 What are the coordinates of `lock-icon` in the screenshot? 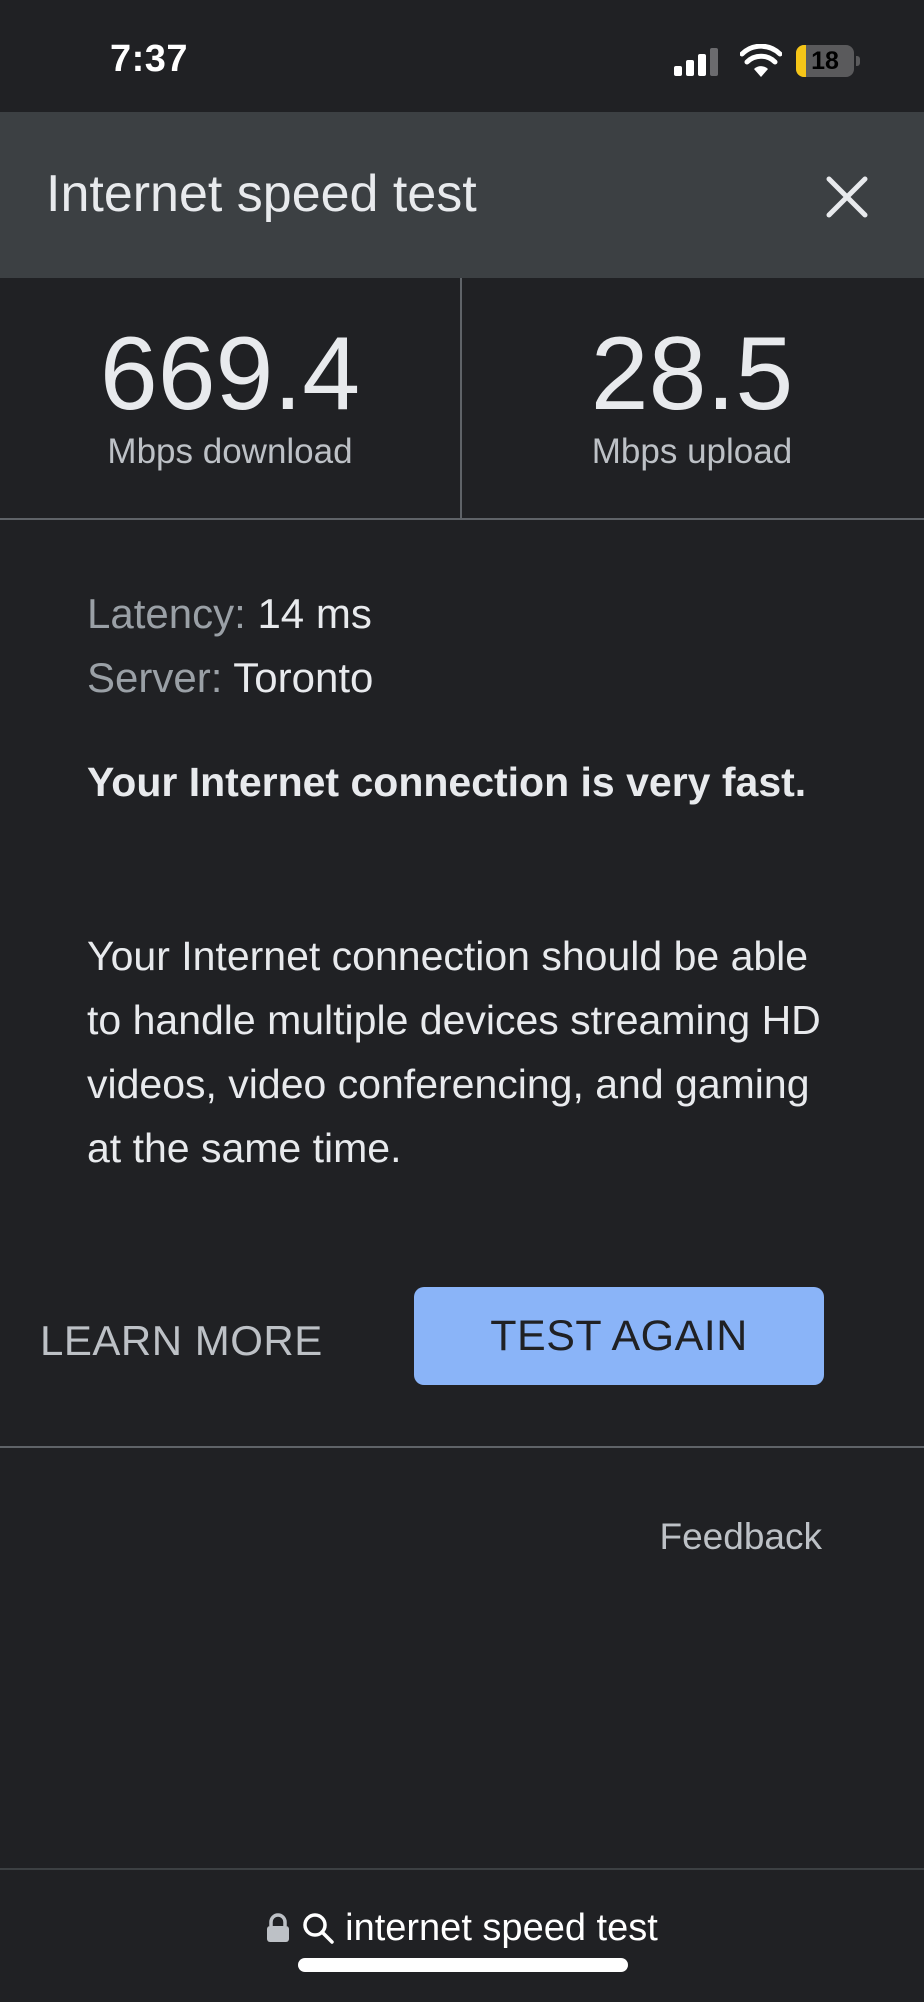 It's located at (278, 1927).